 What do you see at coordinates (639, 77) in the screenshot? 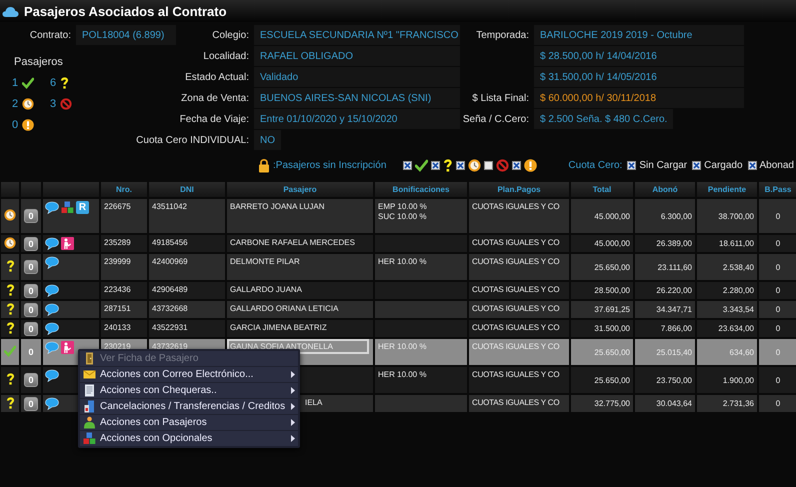
I see `field-value: $ 31.500,00 h/ 14/05/2016` at bounding box center [639, 77].